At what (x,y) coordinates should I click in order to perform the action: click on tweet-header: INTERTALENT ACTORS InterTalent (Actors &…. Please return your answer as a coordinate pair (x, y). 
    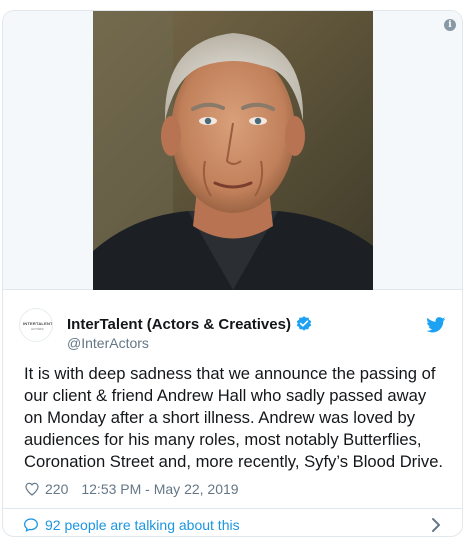
    Looking at the image, I should click on (232, 325).